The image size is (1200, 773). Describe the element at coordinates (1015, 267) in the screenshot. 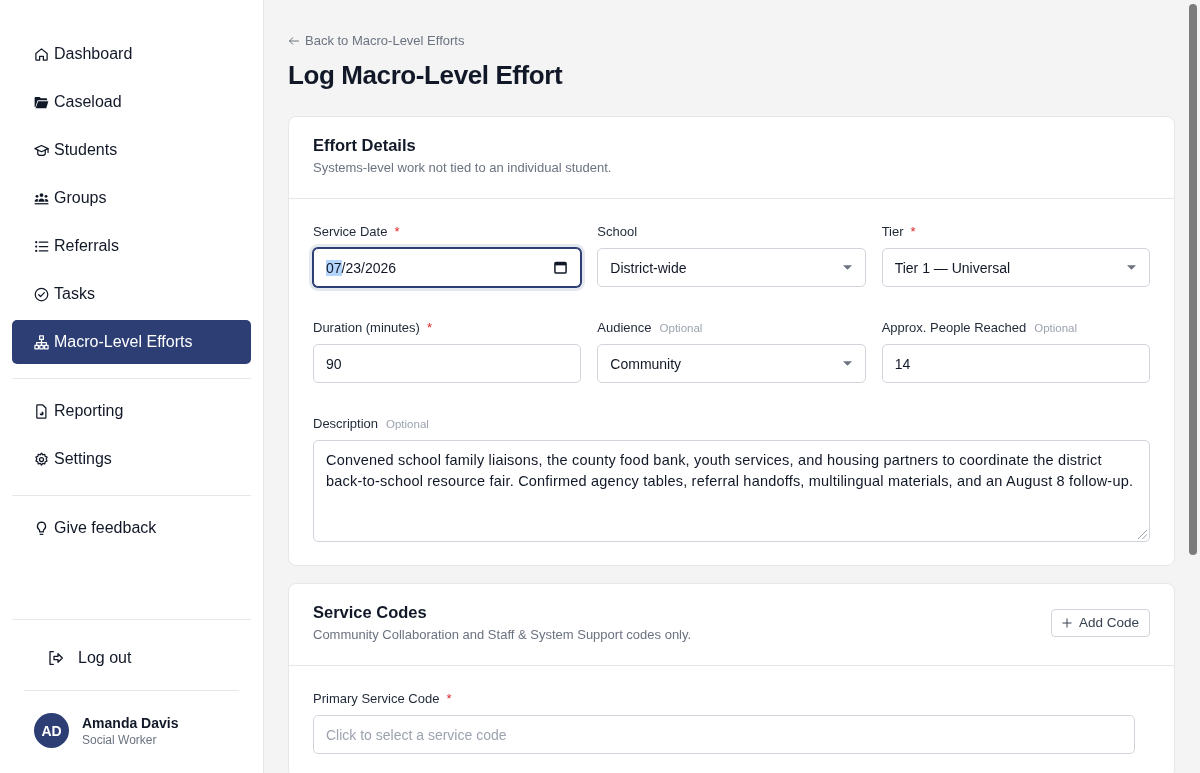

I see `select-field: Tier 1 — Universal` at that location.